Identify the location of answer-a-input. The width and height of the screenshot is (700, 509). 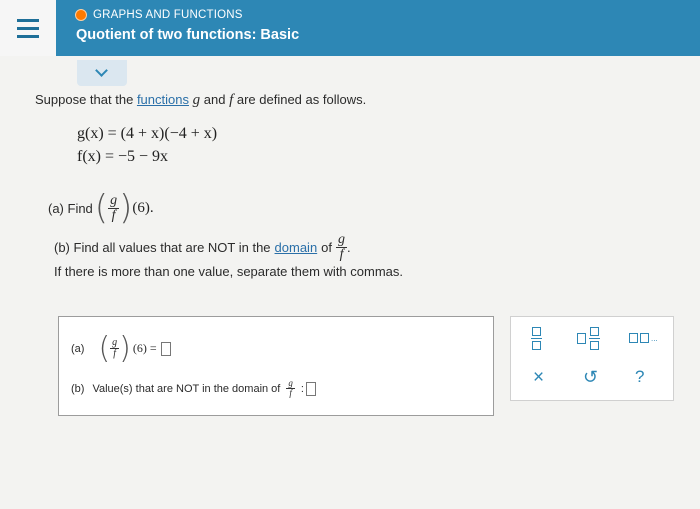
(165, 348).